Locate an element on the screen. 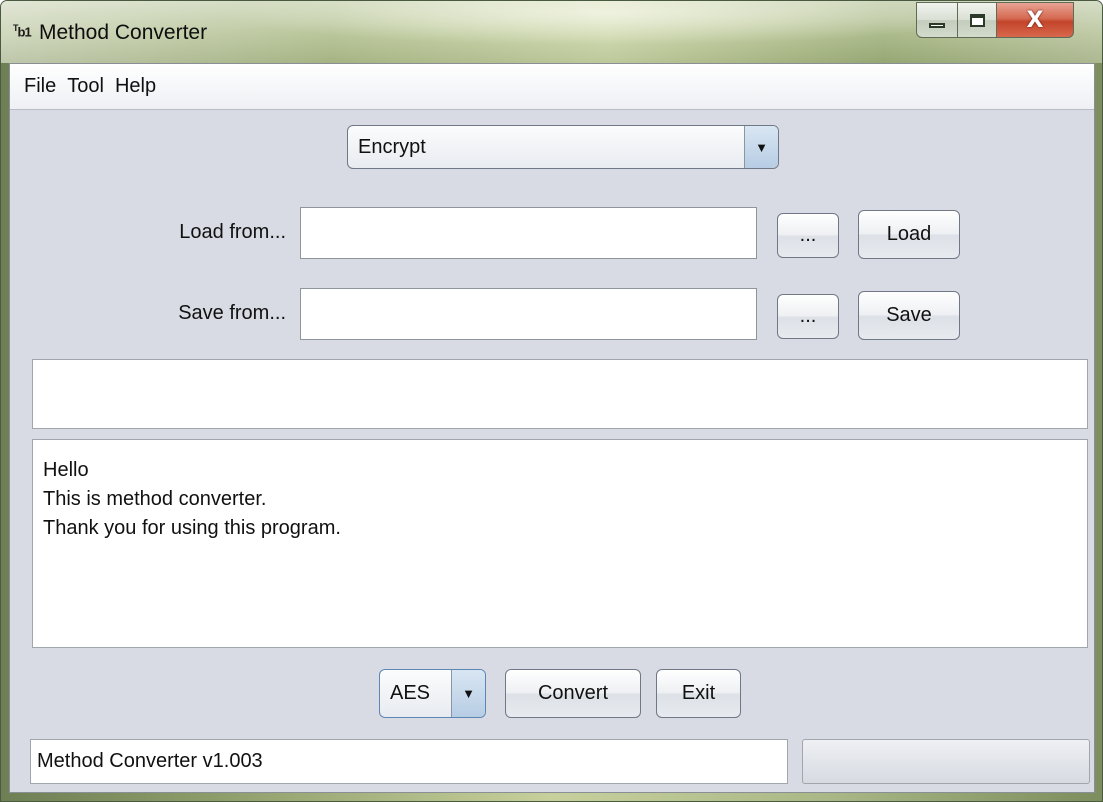 This screenshot has width=1103, height=802. menu-help: Help is located at coordinates (135, 86).